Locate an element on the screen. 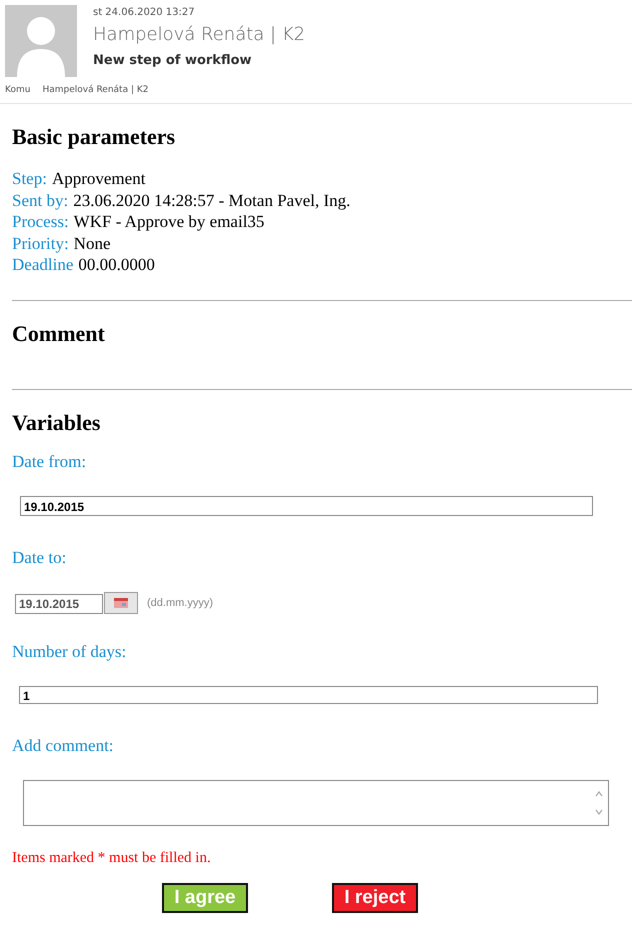 The height and width of the screenshot is (949, 632). recipient: Hampelová Renáta | K2 is located at coordinates (95, 90).